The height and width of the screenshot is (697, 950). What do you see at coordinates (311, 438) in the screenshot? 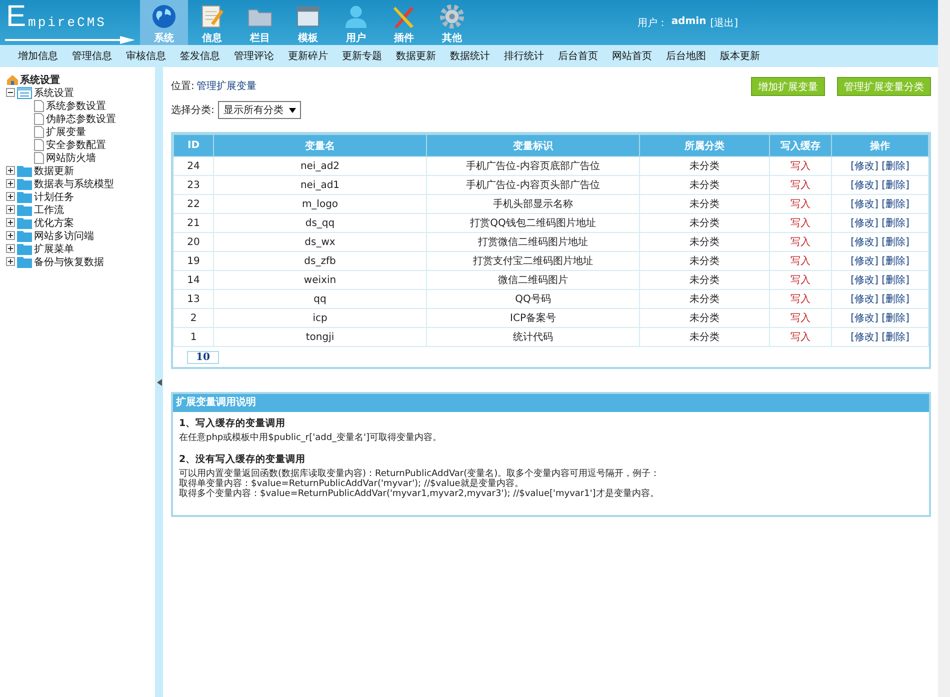
I see `help-text: 在任意php或模板中用$public_r['add_变量名']可取得变量内容。` at bounding box center [311, 438].